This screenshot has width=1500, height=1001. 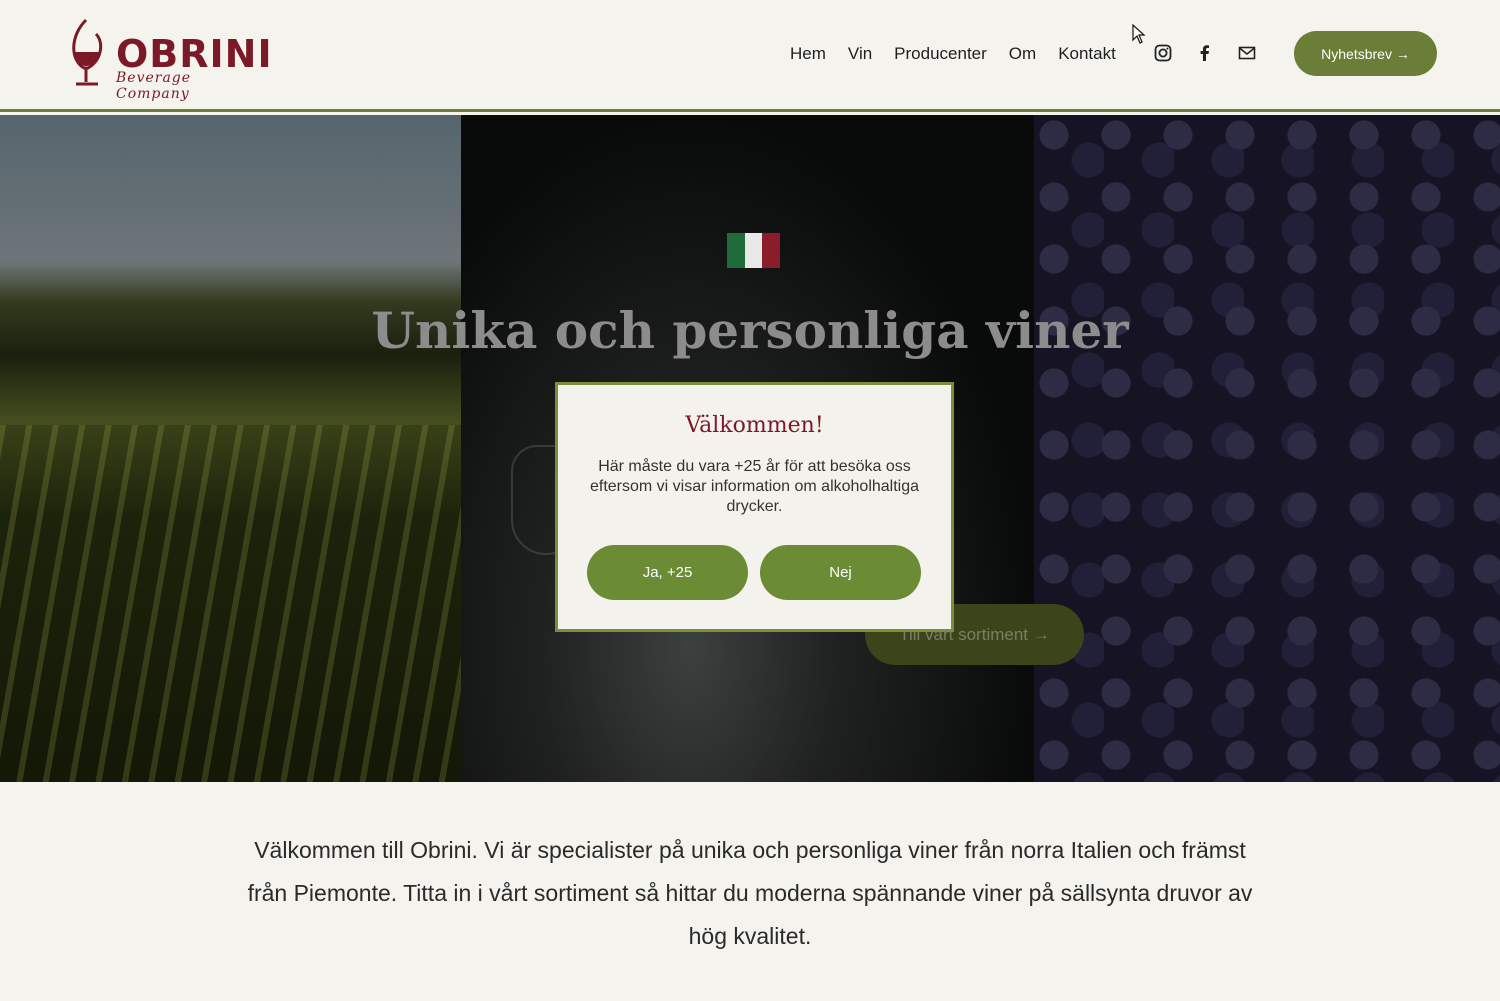 What do you see at coordinates (750, 330) in the screenshot?
I see `hero-title: Unika och personliga viner` at bounding box center [750, 330].